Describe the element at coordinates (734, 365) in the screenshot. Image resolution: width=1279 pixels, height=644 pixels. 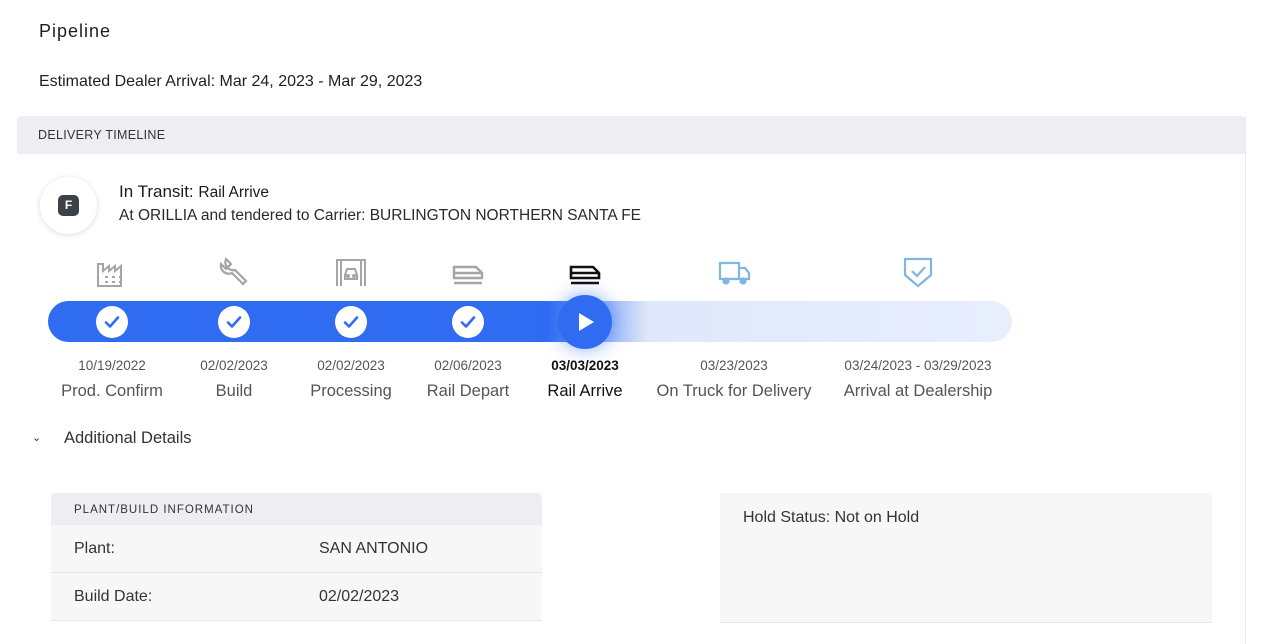
I see `step-date: 03/23/2023` at that location.